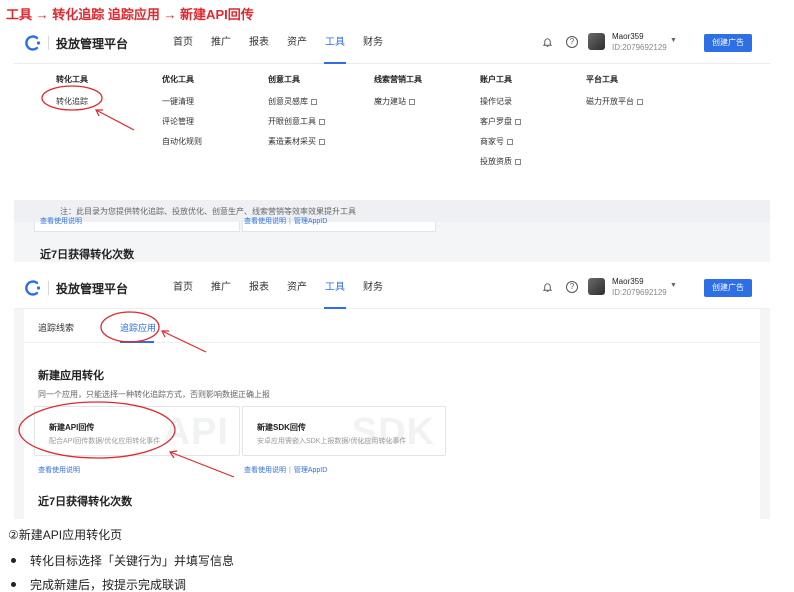 This screenshot has height=592, width=794. What do you see at coordinates (178, 79) in the screenshot?
I see `col-title-optimization: 优化工具` at bounding box center [178, 79].